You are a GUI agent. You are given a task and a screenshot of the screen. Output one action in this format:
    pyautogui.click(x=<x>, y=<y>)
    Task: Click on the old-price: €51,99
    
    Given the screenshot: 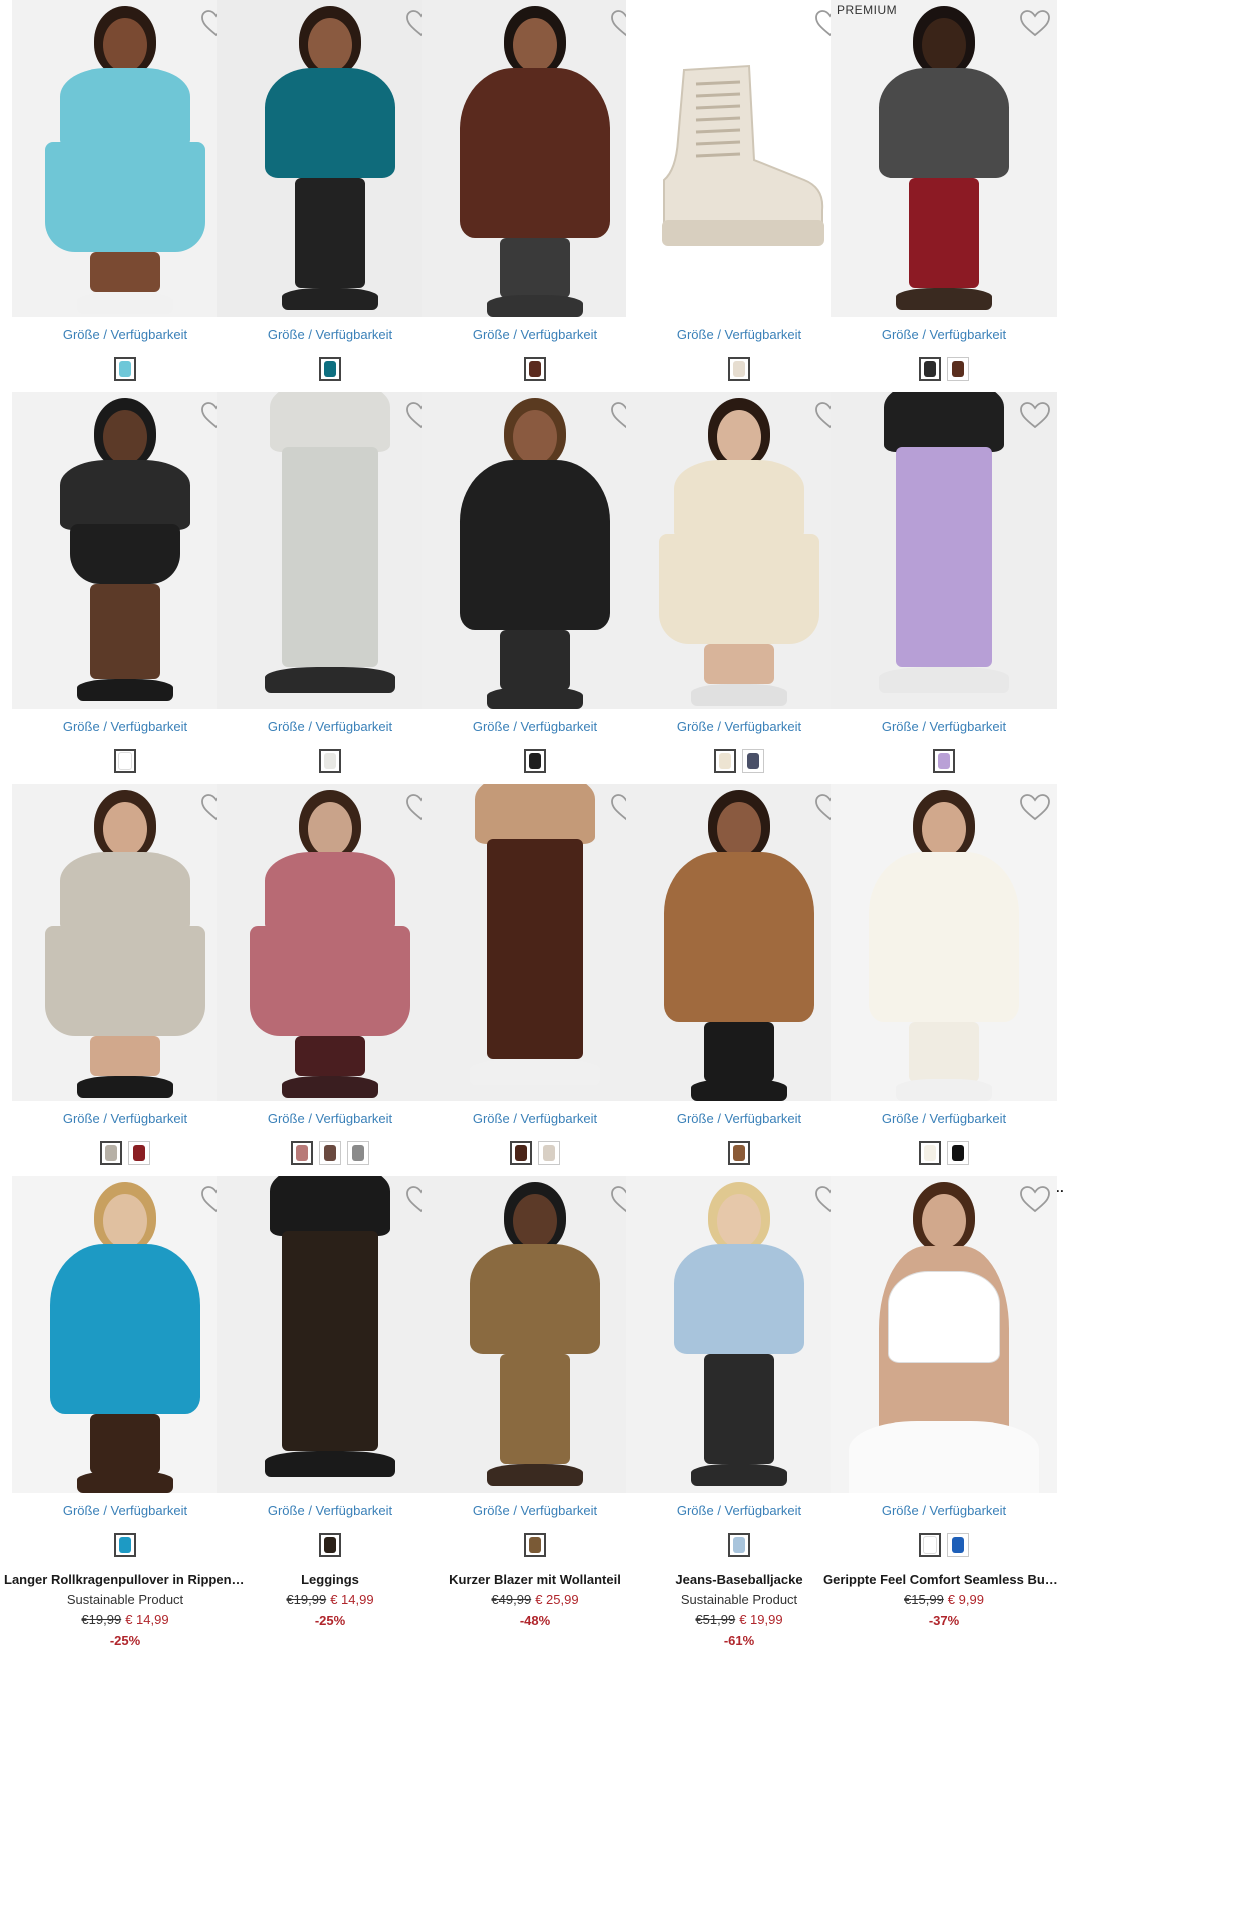 What is the action you would take?
    pyautogui.click(x=715, y=1619)
    